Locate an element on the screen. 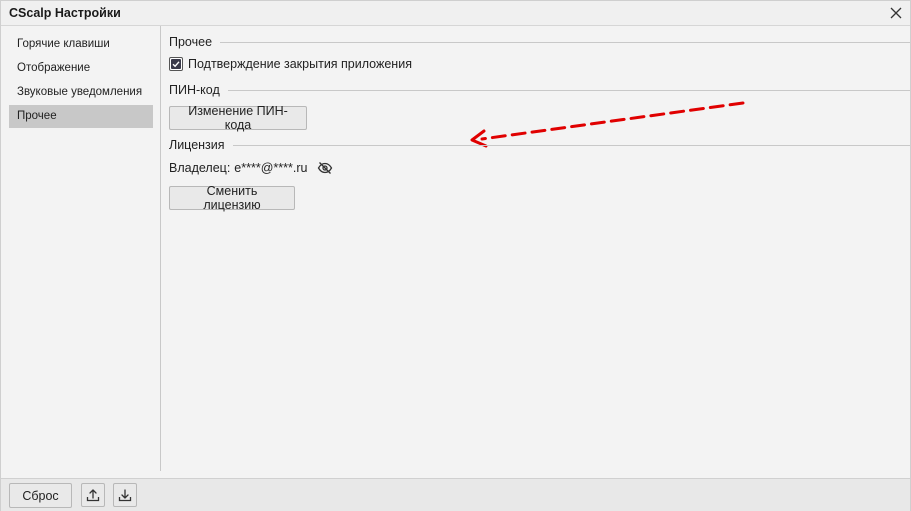  confirm-close-checkbox-row: Подтверждение закрытия приложения is located at coordinates (290, 64).